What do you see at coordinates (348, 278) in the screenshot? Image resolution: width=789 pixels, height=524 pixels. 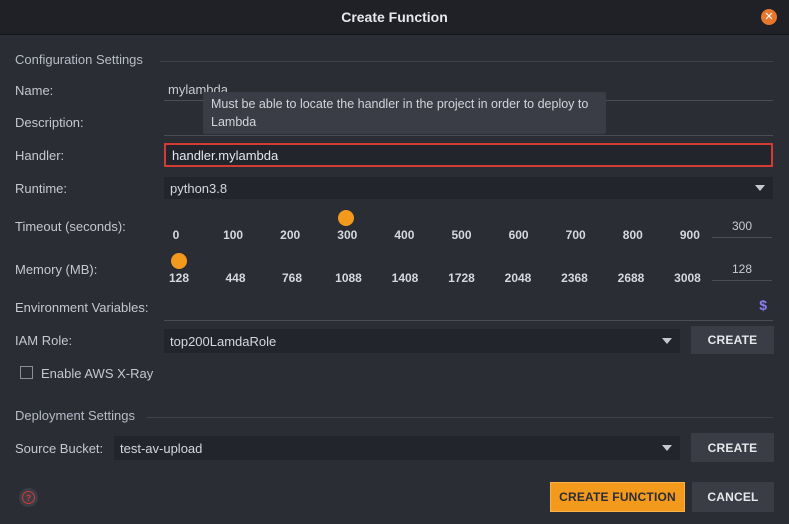 I see `memory-tick: 1088` at bounding box center [348, 278].